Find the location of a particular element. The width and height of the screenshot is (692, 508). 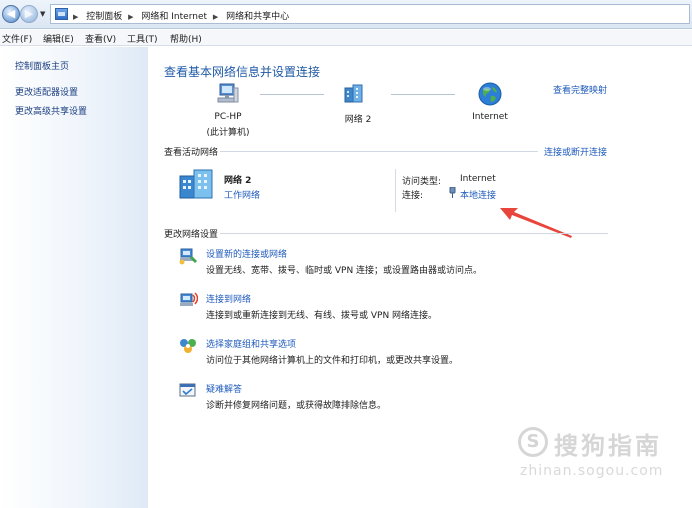

menu-edit: 编辑(E) is located at coordinates (58, 38).